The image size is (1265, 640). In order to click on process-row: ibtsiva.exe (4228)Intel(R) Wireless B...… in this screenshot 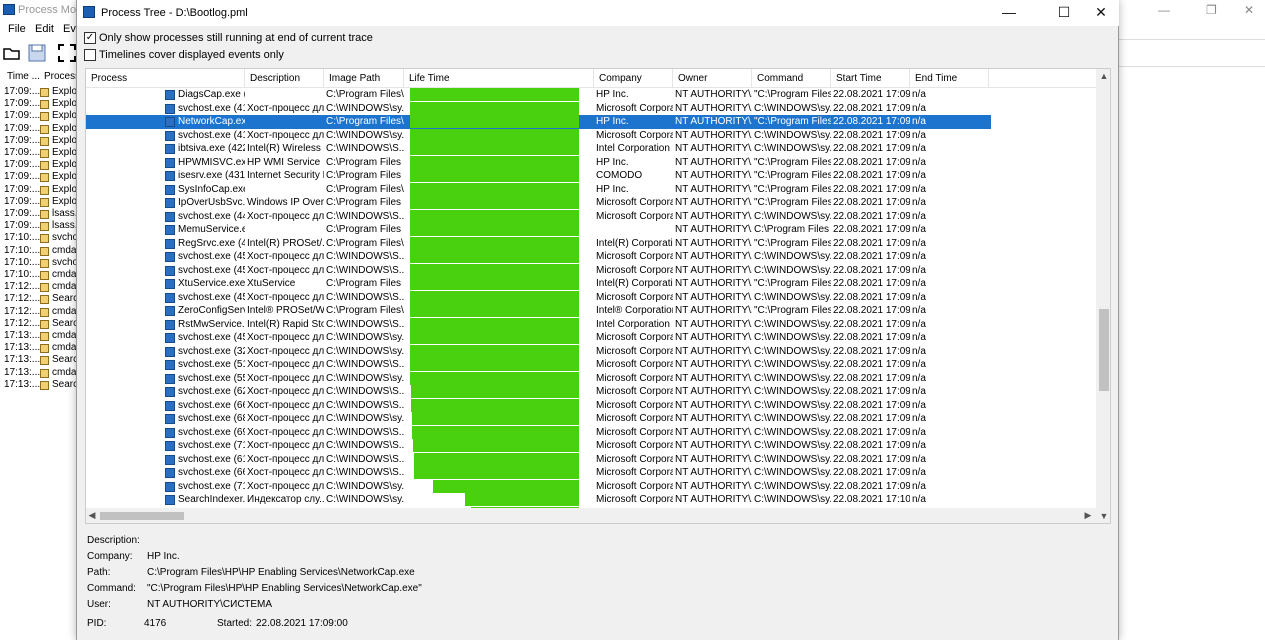, I will do `click(538, 149)`.